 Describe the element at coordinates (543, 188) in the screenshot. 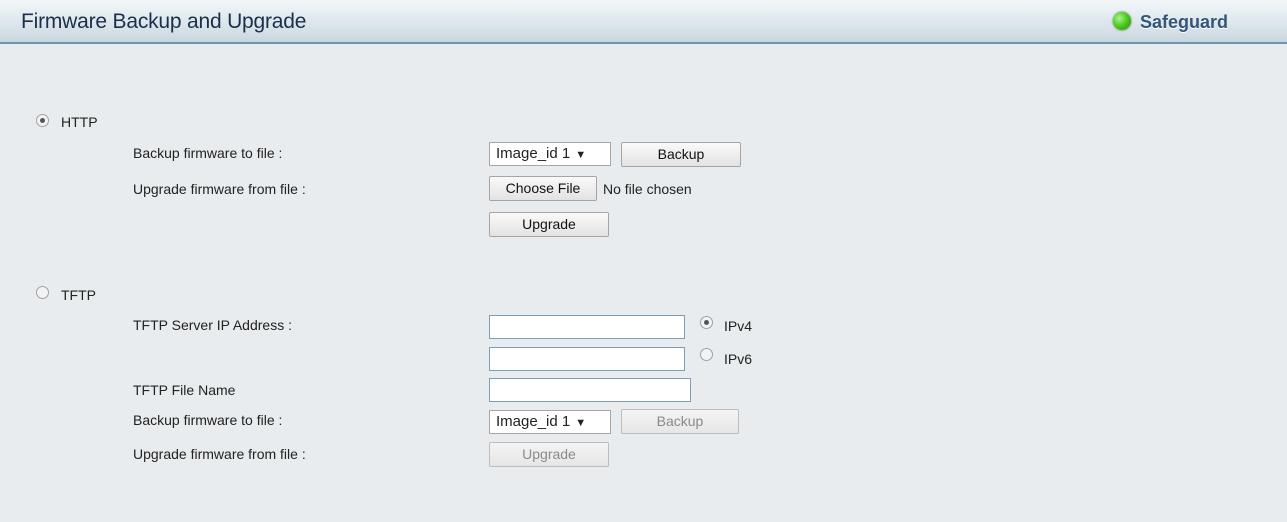

I see `choose-file-button: Choose File` at that location.